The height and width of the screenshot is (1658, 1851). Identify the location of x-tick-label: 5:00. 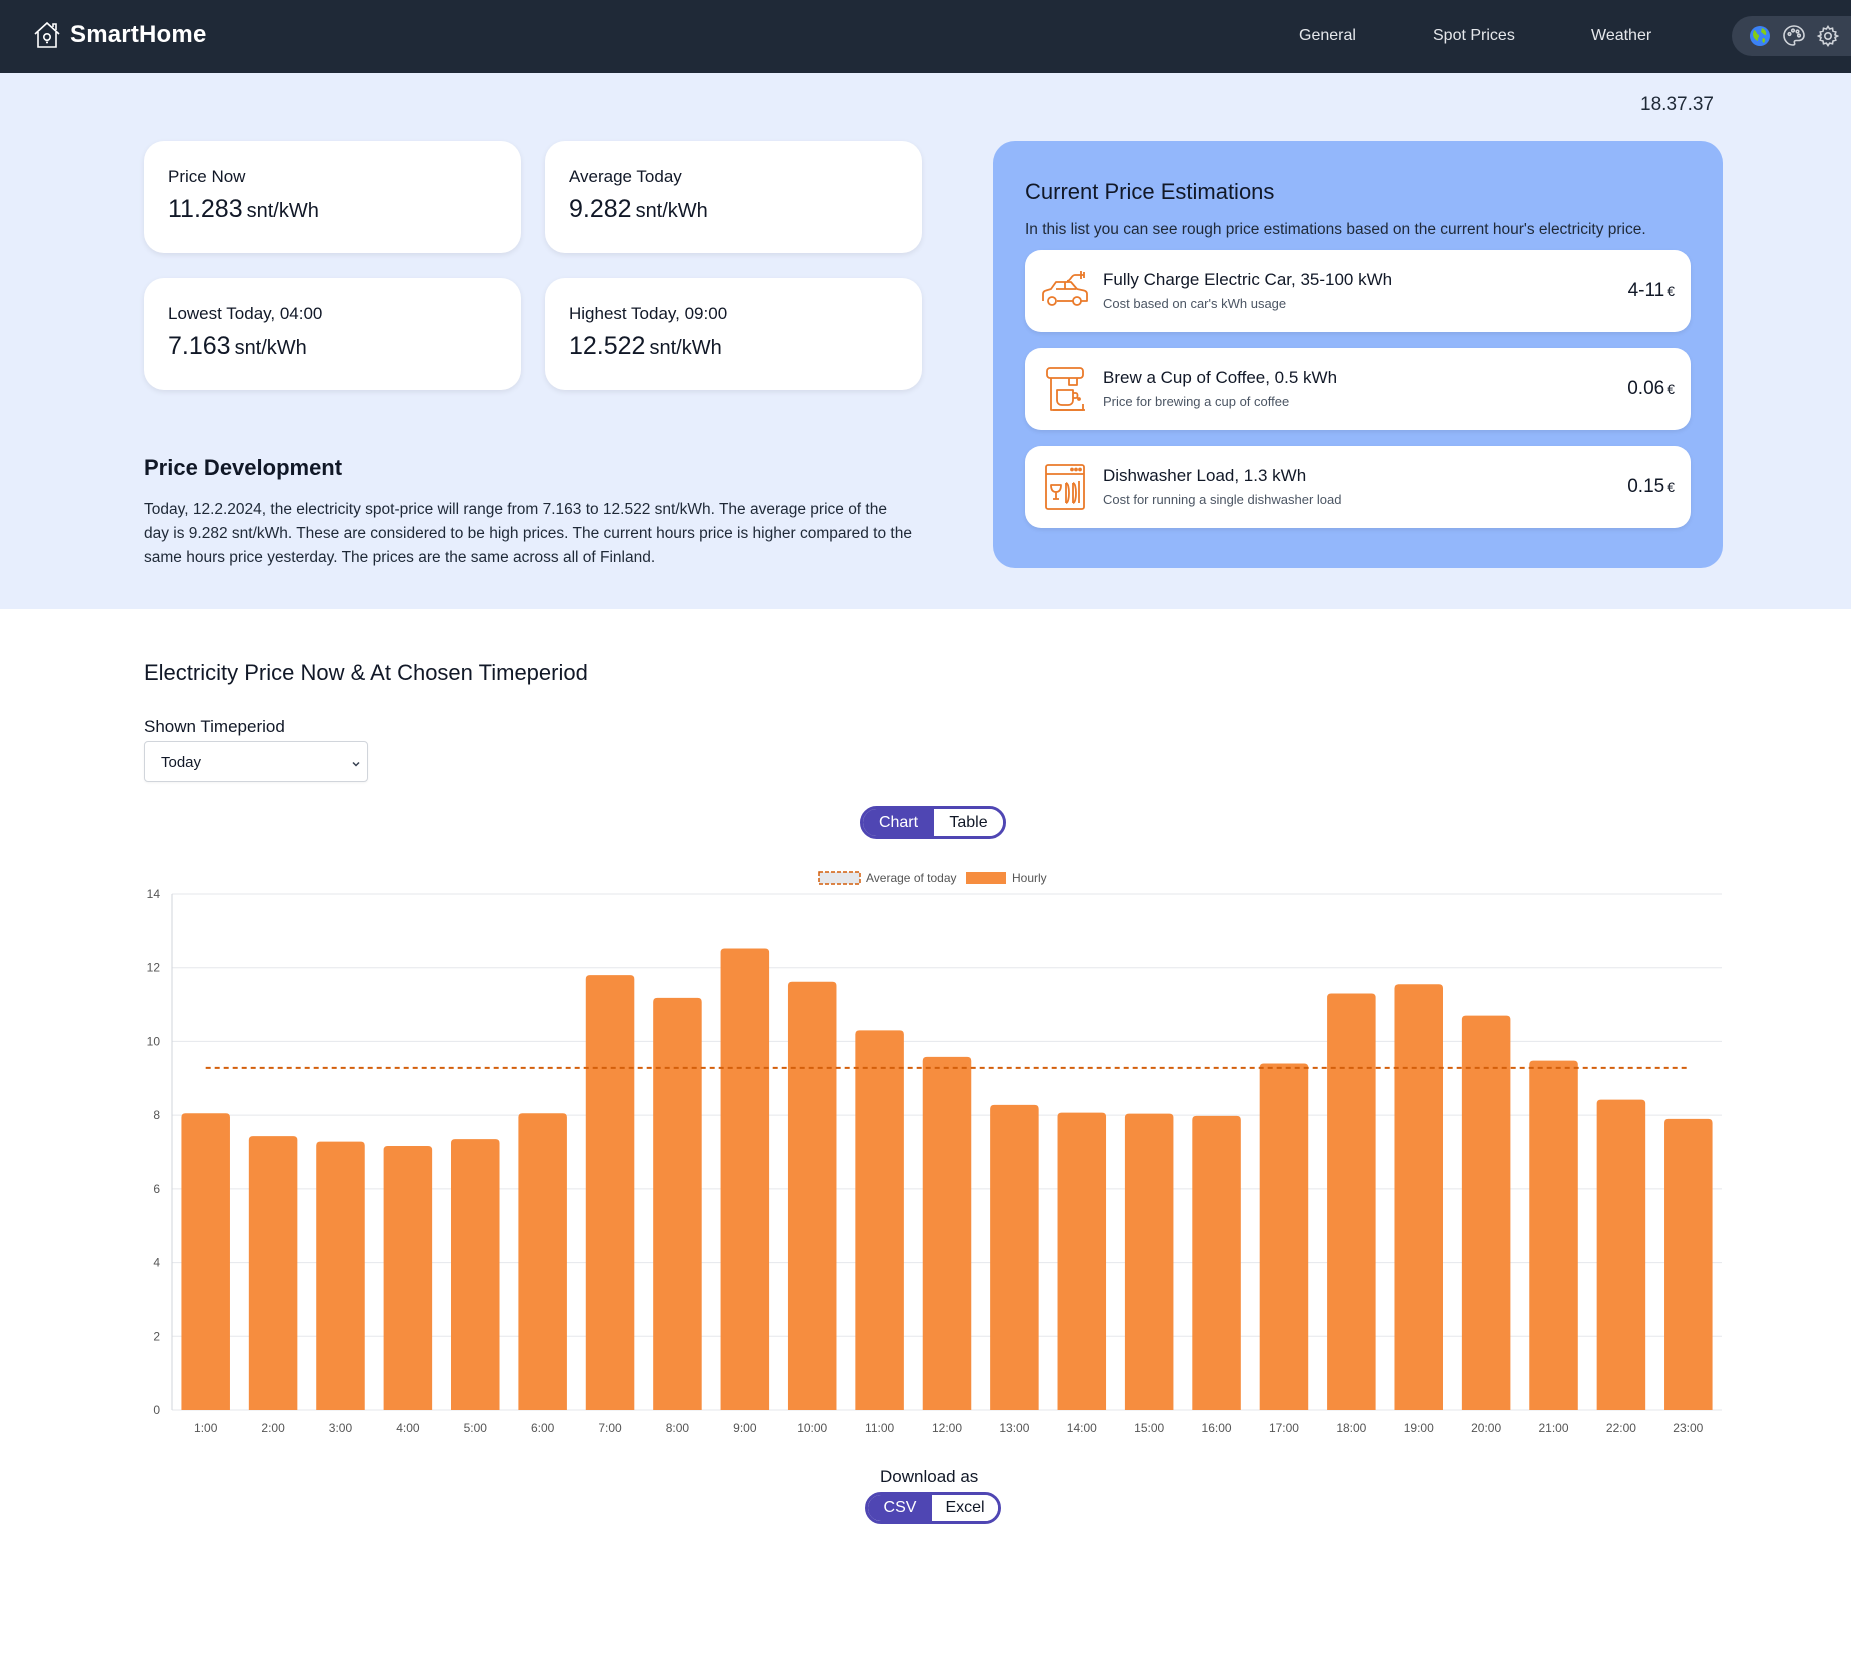
(476, 1428).